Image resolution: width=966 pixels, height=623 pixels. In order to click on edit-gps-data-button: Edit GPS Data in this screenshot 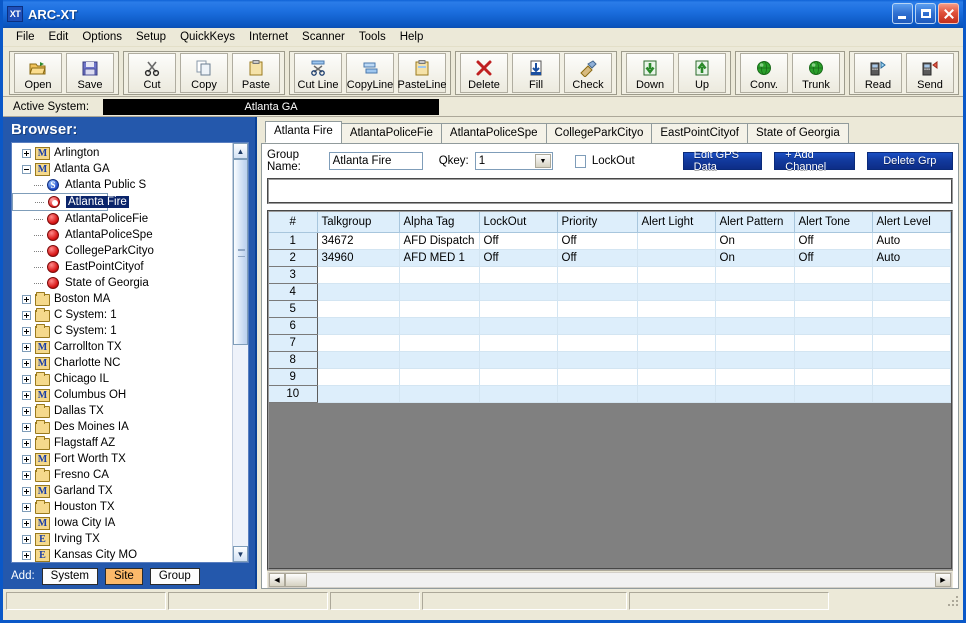, I will do `click(722, 161)`.